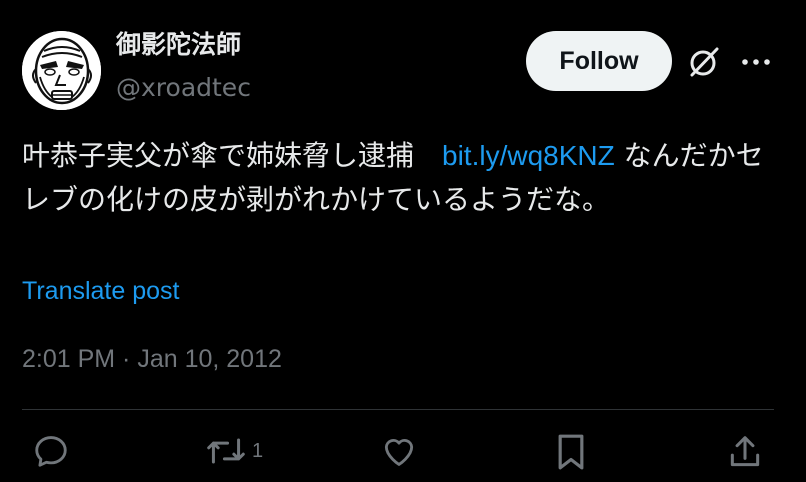  I want to click on heart-icon, so click(399, 452).